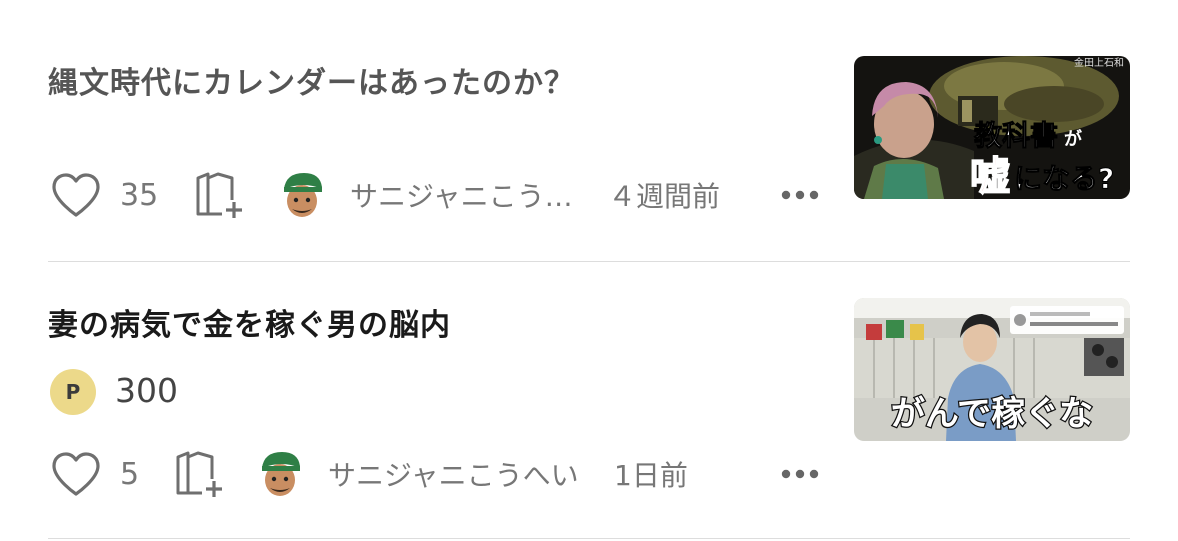 The height and width of the screenshot is (541, 1178). What do you see at coordinates (651, 475) in the screenshot?
I see `post-time: 1日前` at bounding box center [651, 475].